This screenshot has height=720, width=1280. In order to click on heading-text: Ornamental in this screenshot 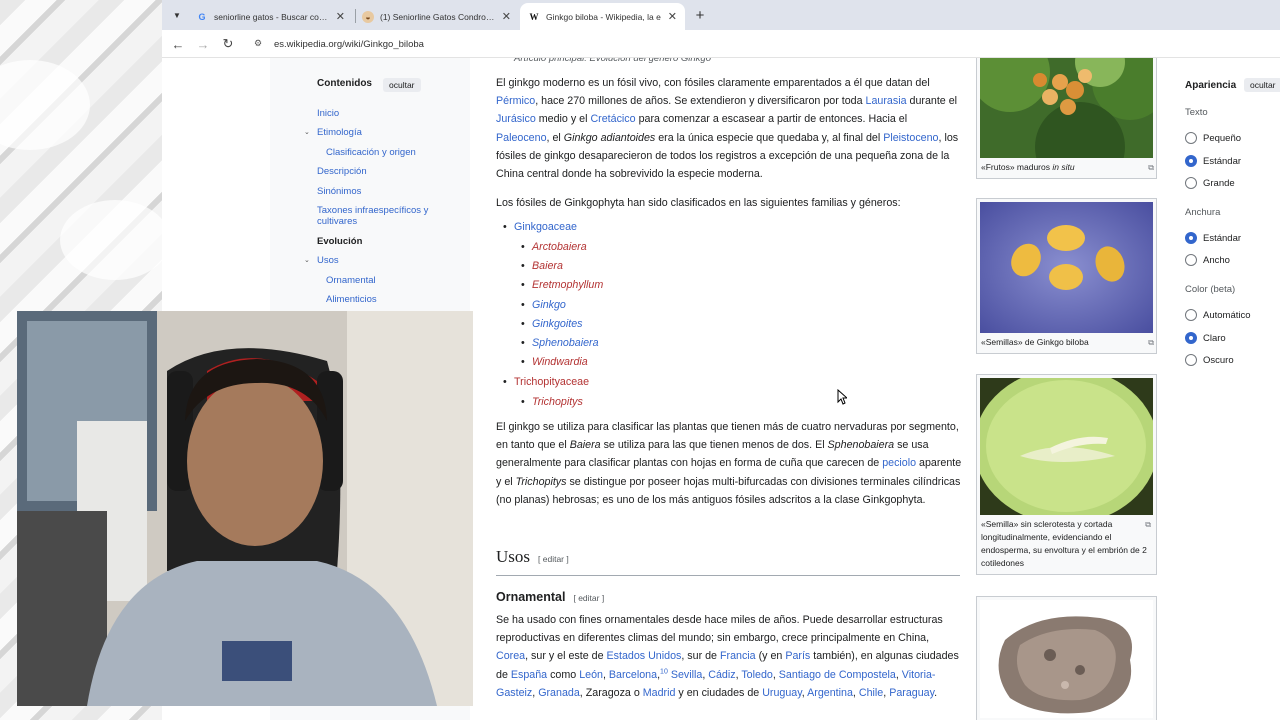, I will do `click(531, 597)`.